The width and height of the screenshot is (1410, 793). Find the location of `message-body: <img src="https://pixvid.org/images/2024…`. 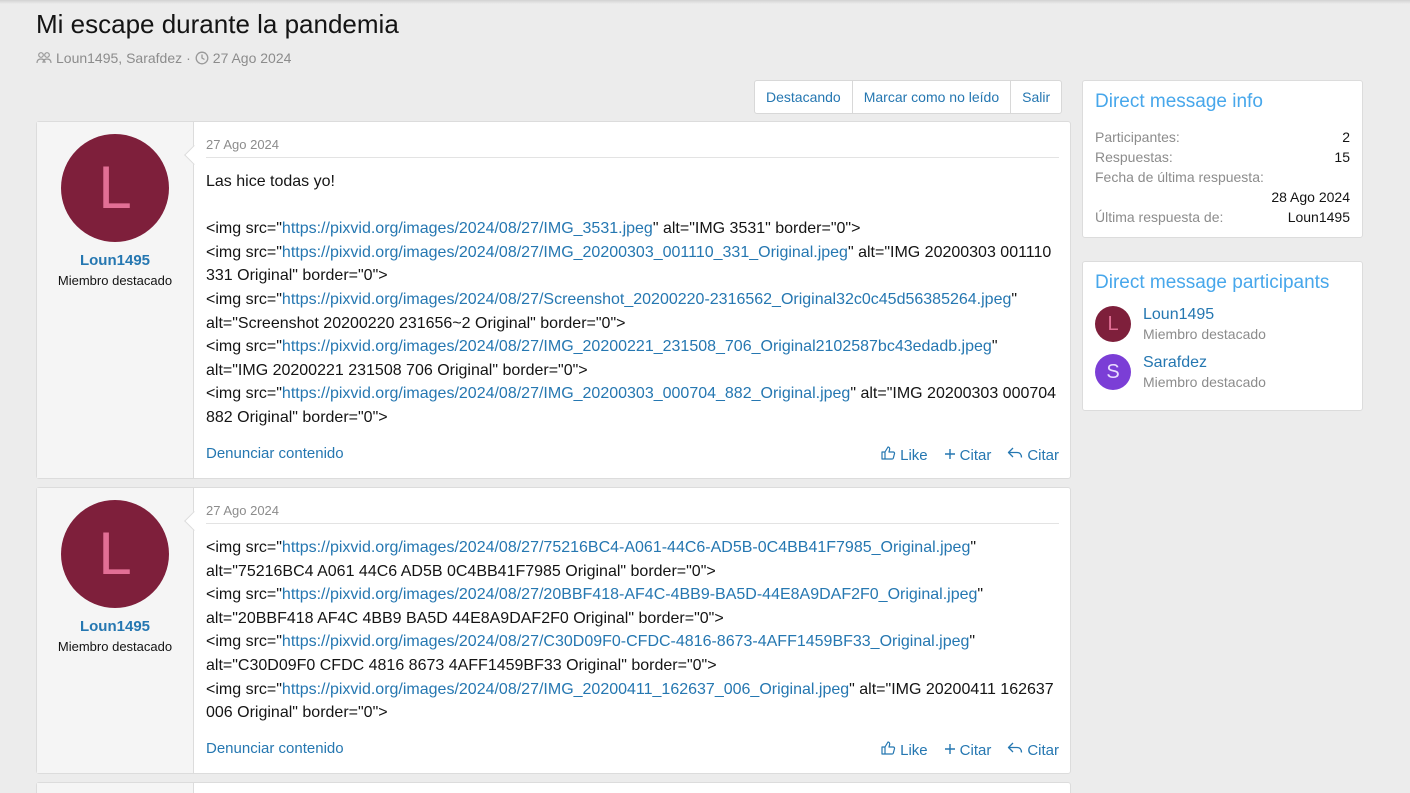

message-body: <img src="https://pixvid.org/images/2024… is located at coordinates (632, 630).